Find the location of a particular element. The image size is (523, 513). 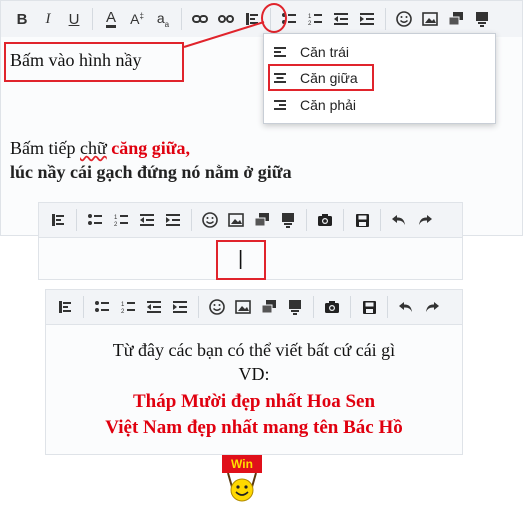

third-step-text: lúc nầy cái gạch đứng nó nằm ở giữa is located at coordinates (151, 172).